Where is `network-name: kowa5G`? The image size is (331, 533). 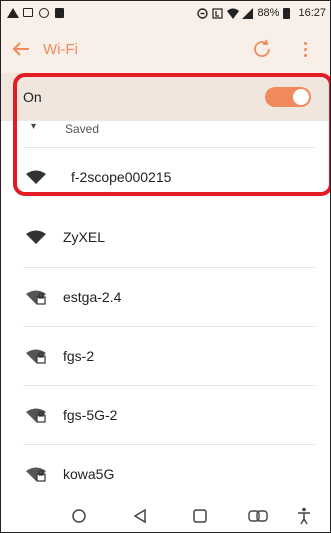
network-name: kowa5G is located at coordinates (89, 473).